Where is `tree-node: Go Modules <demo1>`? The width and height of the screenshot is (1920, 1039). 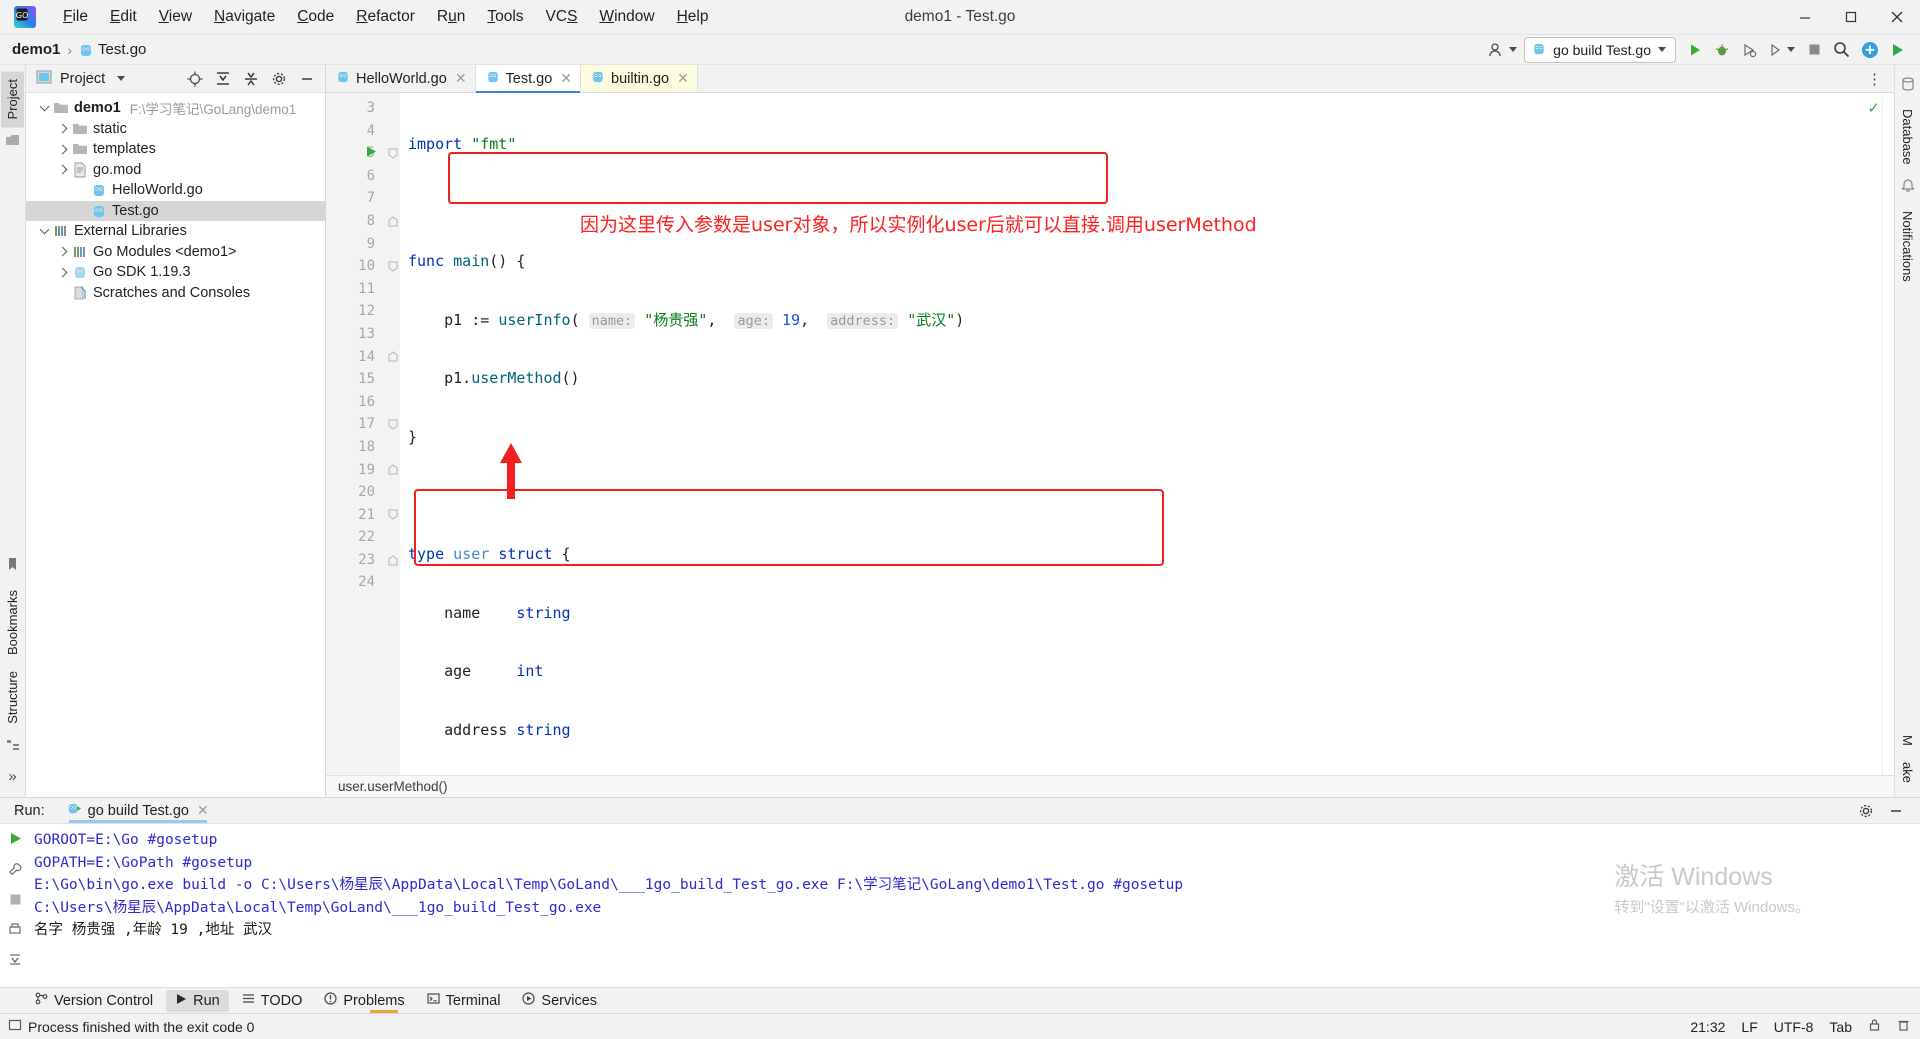 tree-node: Go Modules <demo1> is located at coordinates (175, 252).